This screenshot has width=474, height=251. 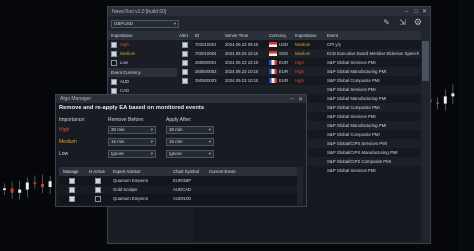 What do you see at coordinates (334, 44) in the screenshot?
I see `event-name: CPI y/y` at bounding box center [334, 44].